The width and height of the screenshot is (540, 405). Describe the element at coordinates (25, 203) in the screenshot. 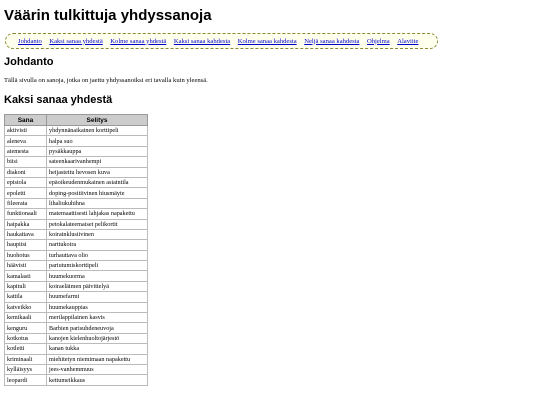

I see `word-cell: fileerata` at that location.